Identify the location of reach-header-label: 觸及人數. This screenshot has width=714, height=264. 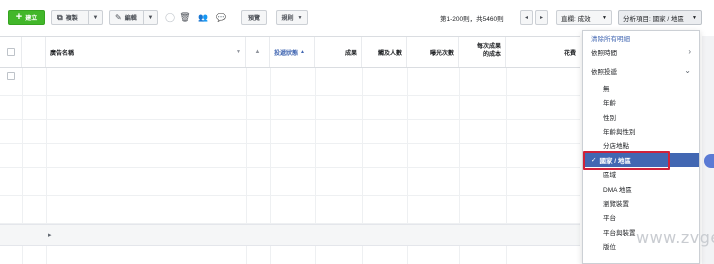
(389, 53).